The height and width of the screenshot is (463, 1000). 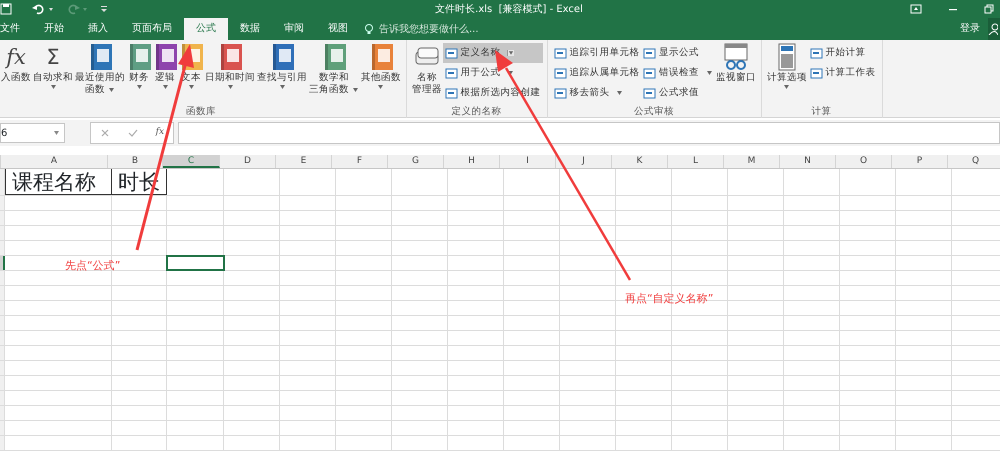 What do you see at coordinates (920, 161) in the screenshot?
I see `column-header: P` at bounding box center [920, 161].